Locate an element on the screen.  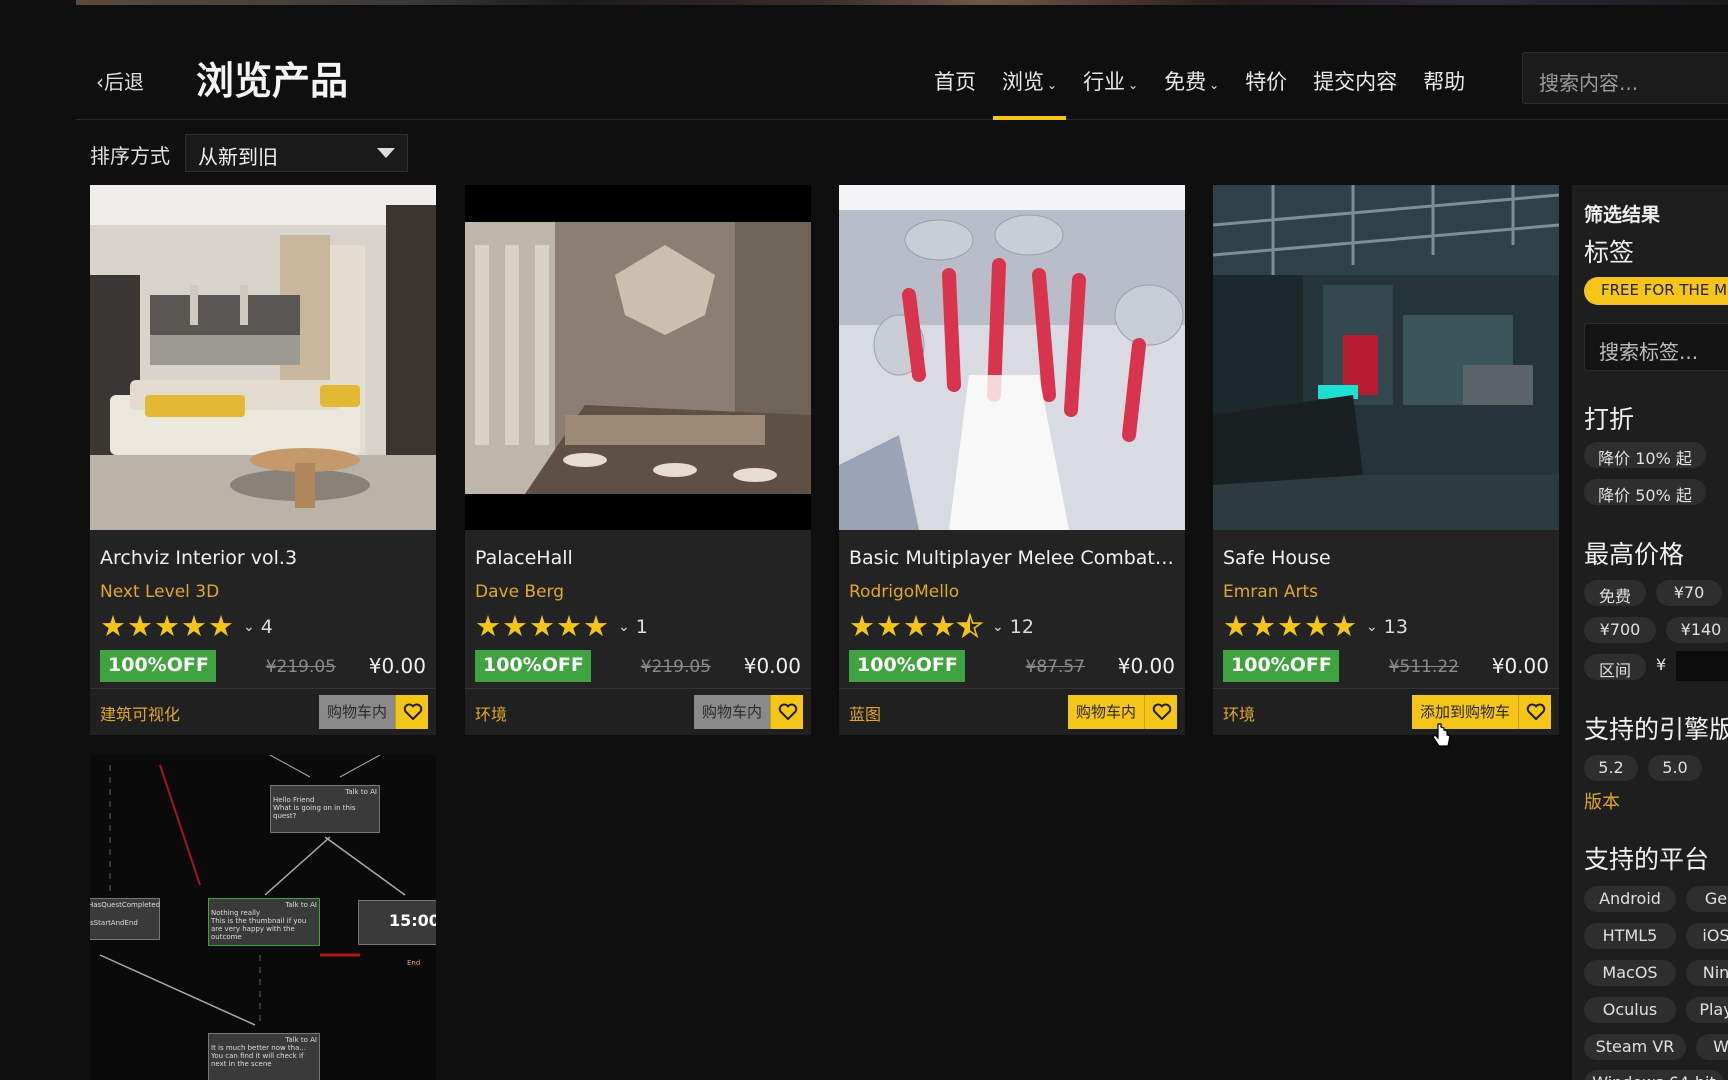
platform-option: Ge is located at coordinates (1707, 899).